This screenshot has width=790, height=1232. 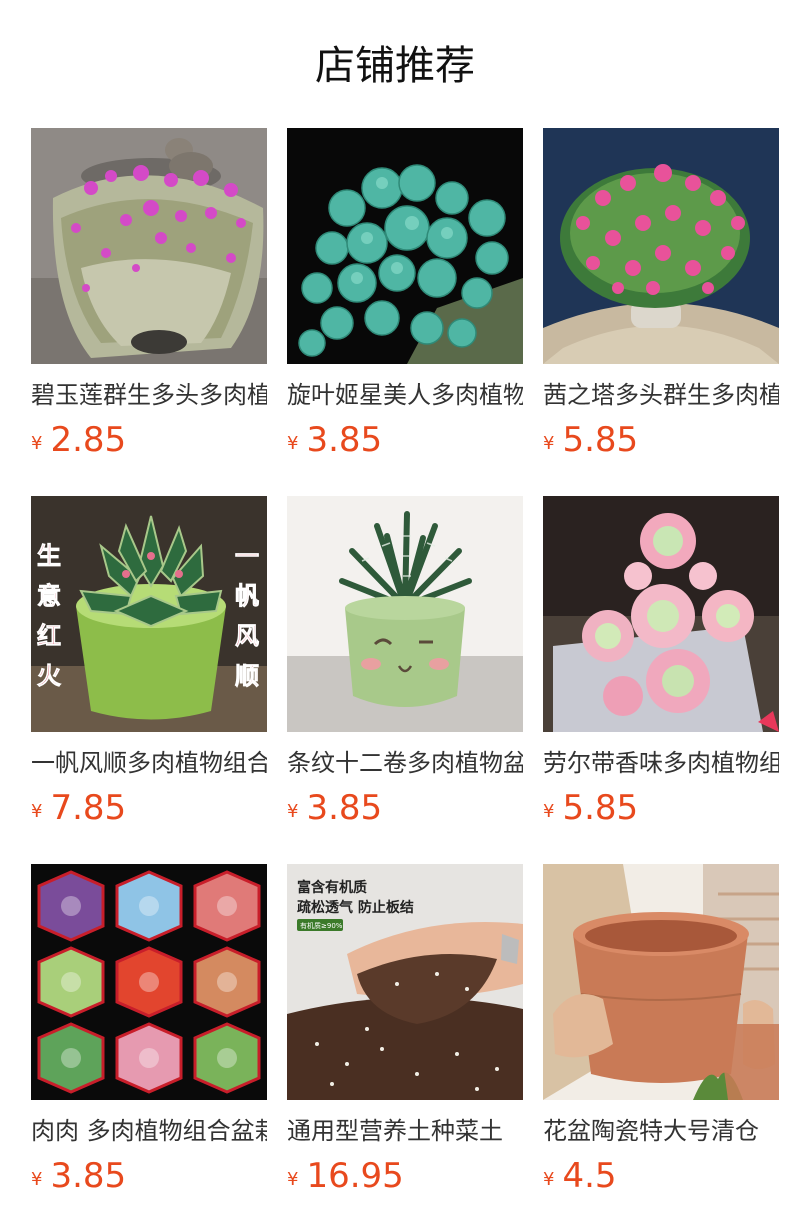 I want to click on soil-caption-line2: 疏松透气 防止板结, so click(x=355, y=907).